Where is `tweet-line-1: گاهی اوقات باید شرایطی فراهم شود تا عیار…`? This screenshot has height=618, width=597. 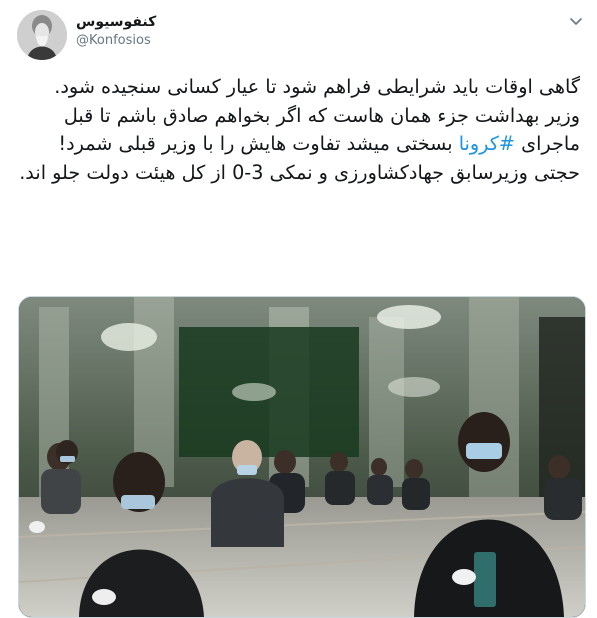 tweet-line-1: گاهی اوقات باید شرایطی فراهم شود تا عیار… is located at coordinates (317, 86).